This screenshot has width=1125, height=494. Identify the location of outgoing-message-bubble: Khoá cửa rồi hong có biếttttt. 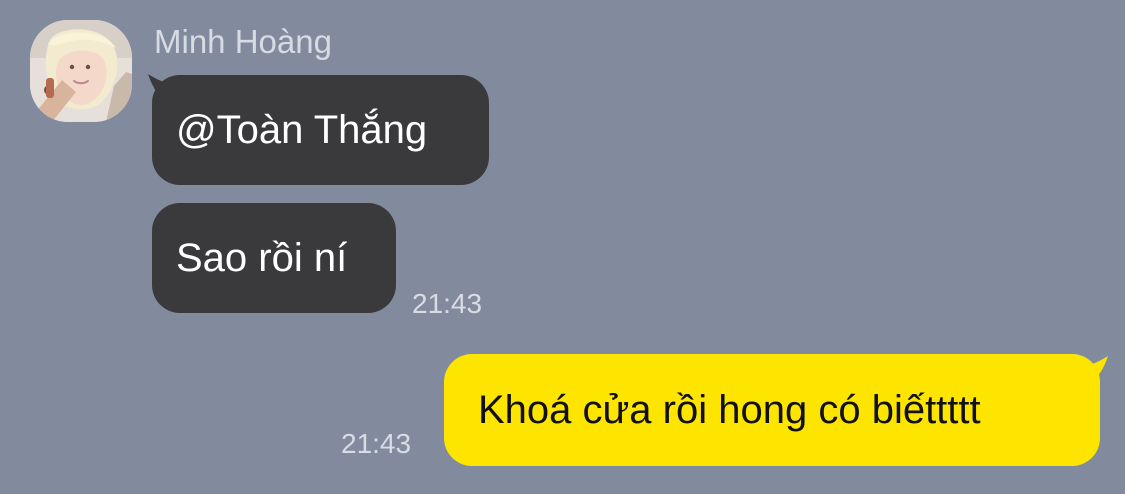
(772, 410).